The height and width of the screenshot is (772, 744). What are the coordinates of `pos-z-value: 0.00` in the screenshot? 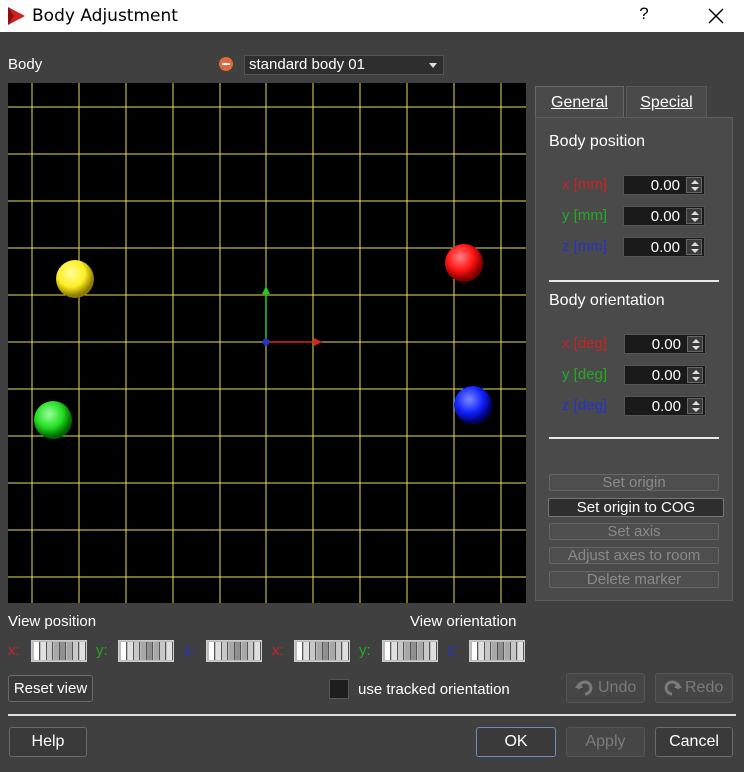 It's located at (665, 247).